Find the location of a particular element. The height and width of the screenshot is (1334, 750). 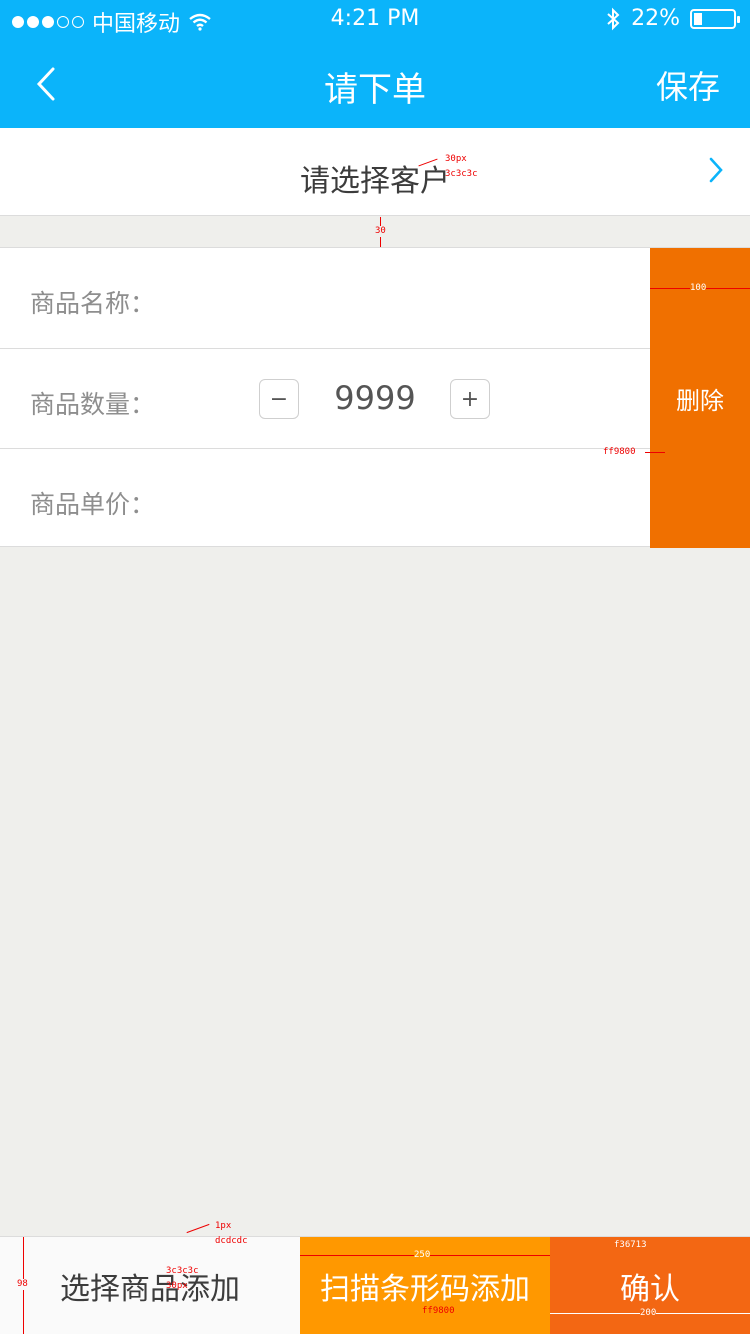

annotation-text: 200 is located at coordinates (648, 1313).